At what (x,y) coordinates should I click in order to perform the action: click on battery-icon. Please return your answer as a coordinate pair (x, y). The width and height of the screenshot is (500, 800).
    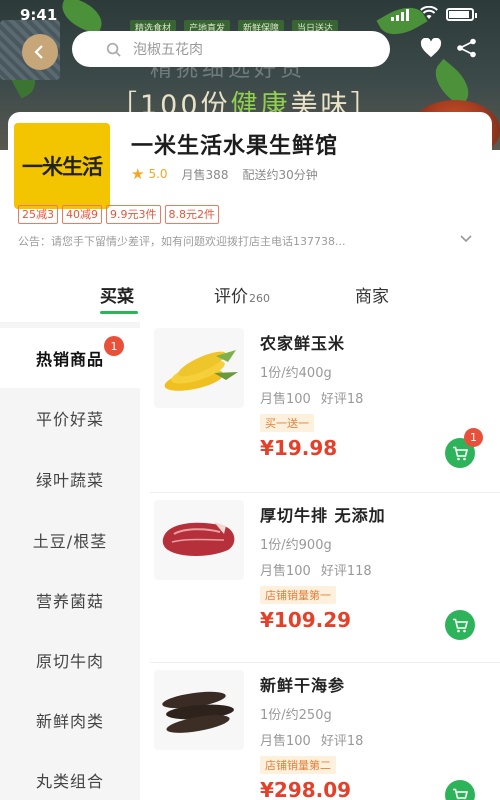
    Looking at the image, I should click on (461, 14).